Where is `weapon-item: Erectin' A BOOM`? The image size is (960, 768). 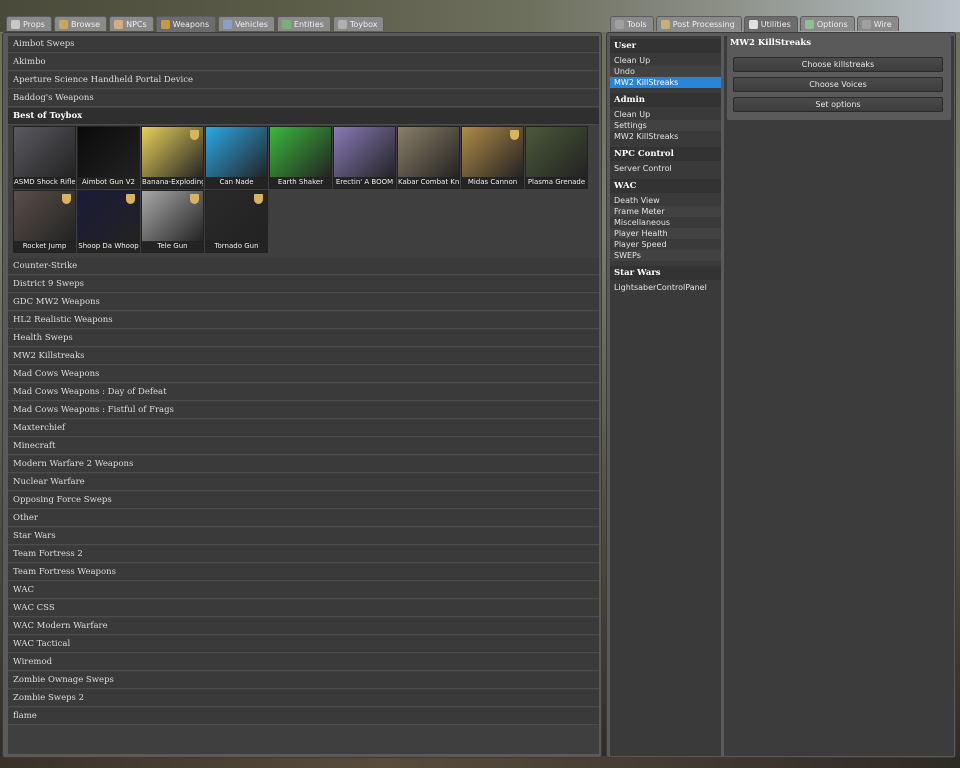 weapon-item: Erectin' A BOOM is located at coordinates (364, 157).